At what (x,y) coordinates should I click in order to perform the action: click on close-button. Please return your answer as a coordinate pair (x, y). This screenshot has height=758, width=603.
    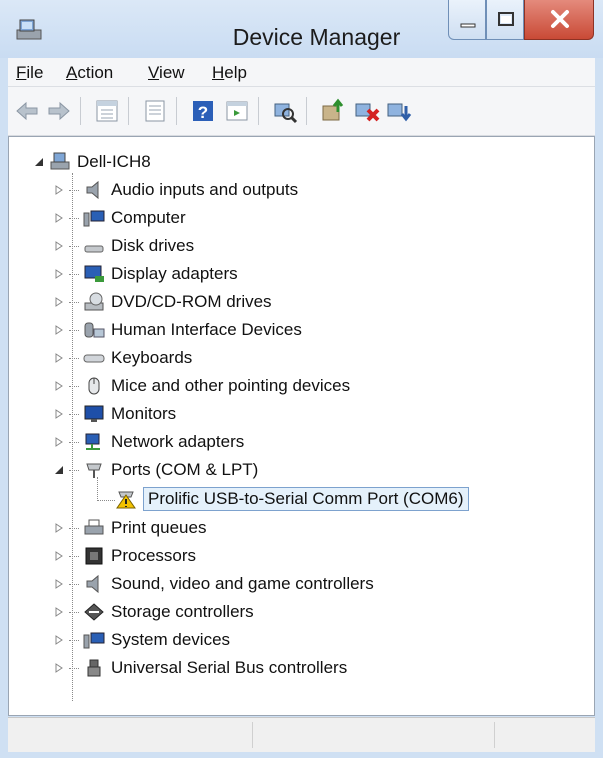
    Looking at the image, I should click on (559, 20).